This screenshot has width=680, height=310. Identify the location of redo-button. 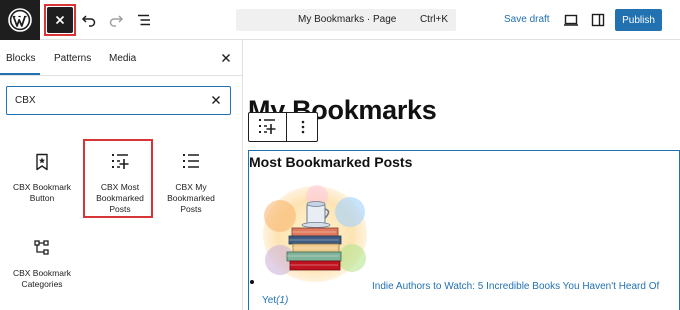
(116, 20).